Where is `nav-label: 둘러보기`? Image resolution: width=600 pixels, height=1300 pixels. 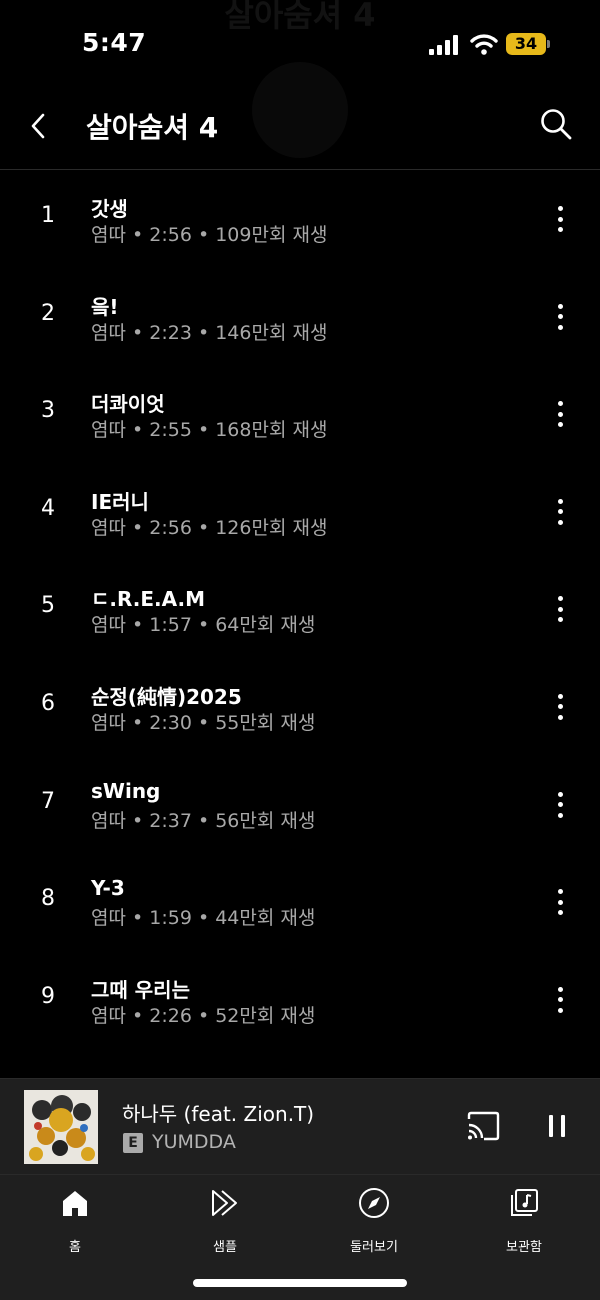
nav-label: 둘러보기 is located at coordinates (374, 1247).